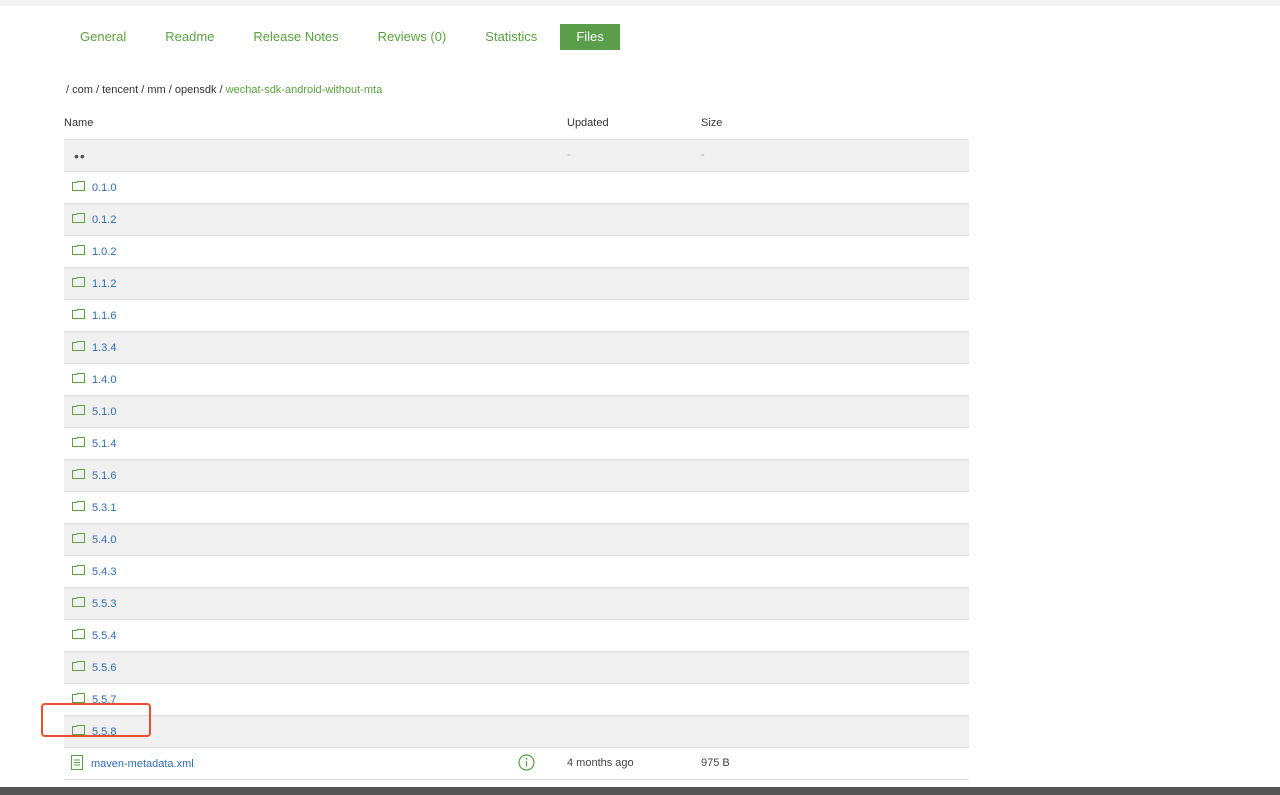  I want to click on folder-name: 1.1.6, so click(104, 315).